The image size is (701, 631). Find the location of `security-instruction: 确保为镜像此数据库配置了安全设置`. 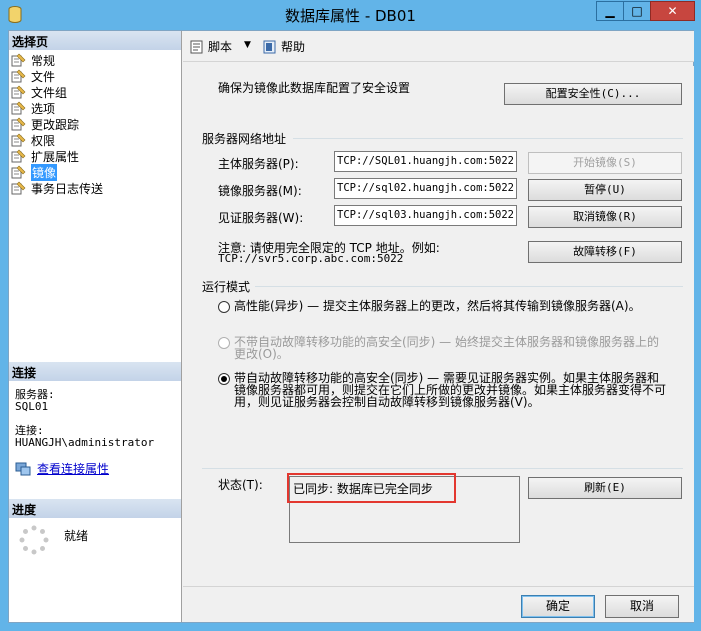

security-instruction: 确保为镜像此数据库配置了安全设置 is located at coordinates (314, 88).